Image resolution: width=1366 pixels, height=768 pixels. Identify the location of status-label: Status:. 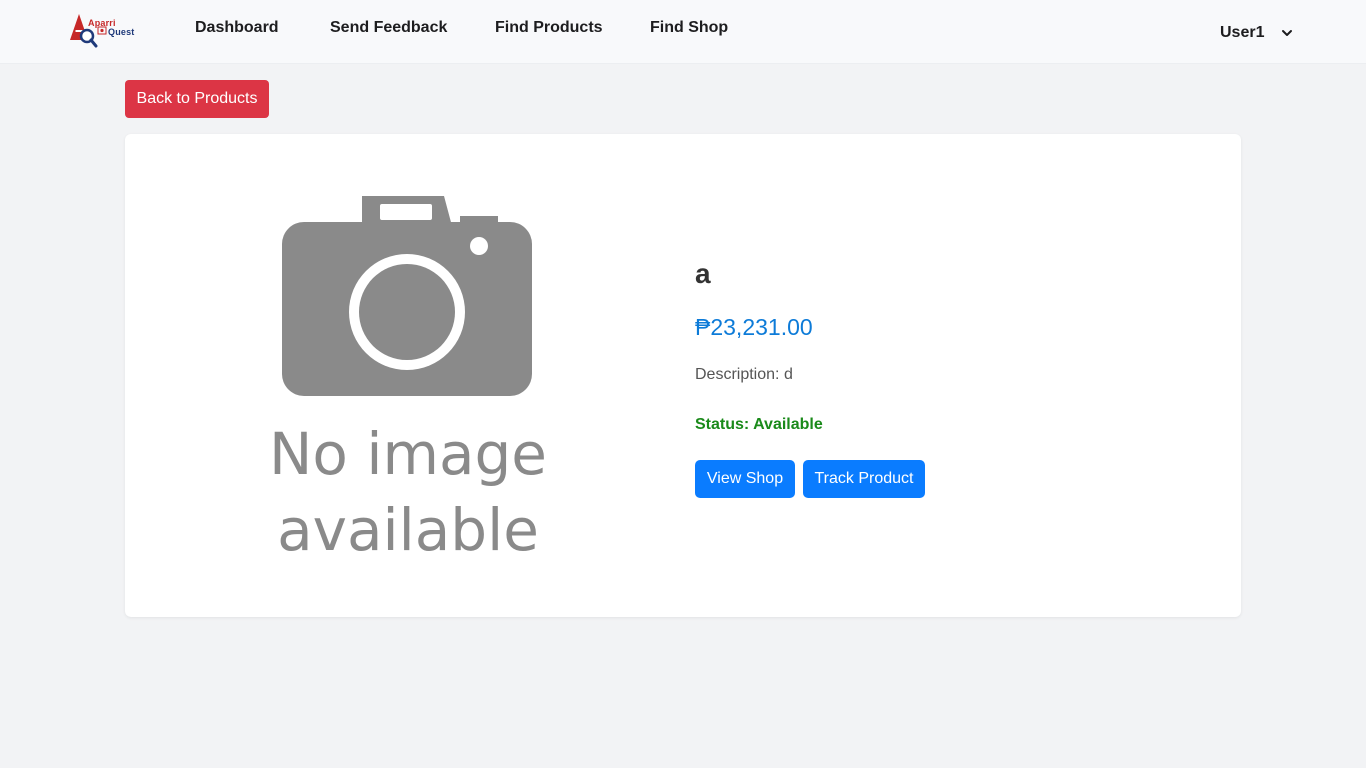
(722, 424).